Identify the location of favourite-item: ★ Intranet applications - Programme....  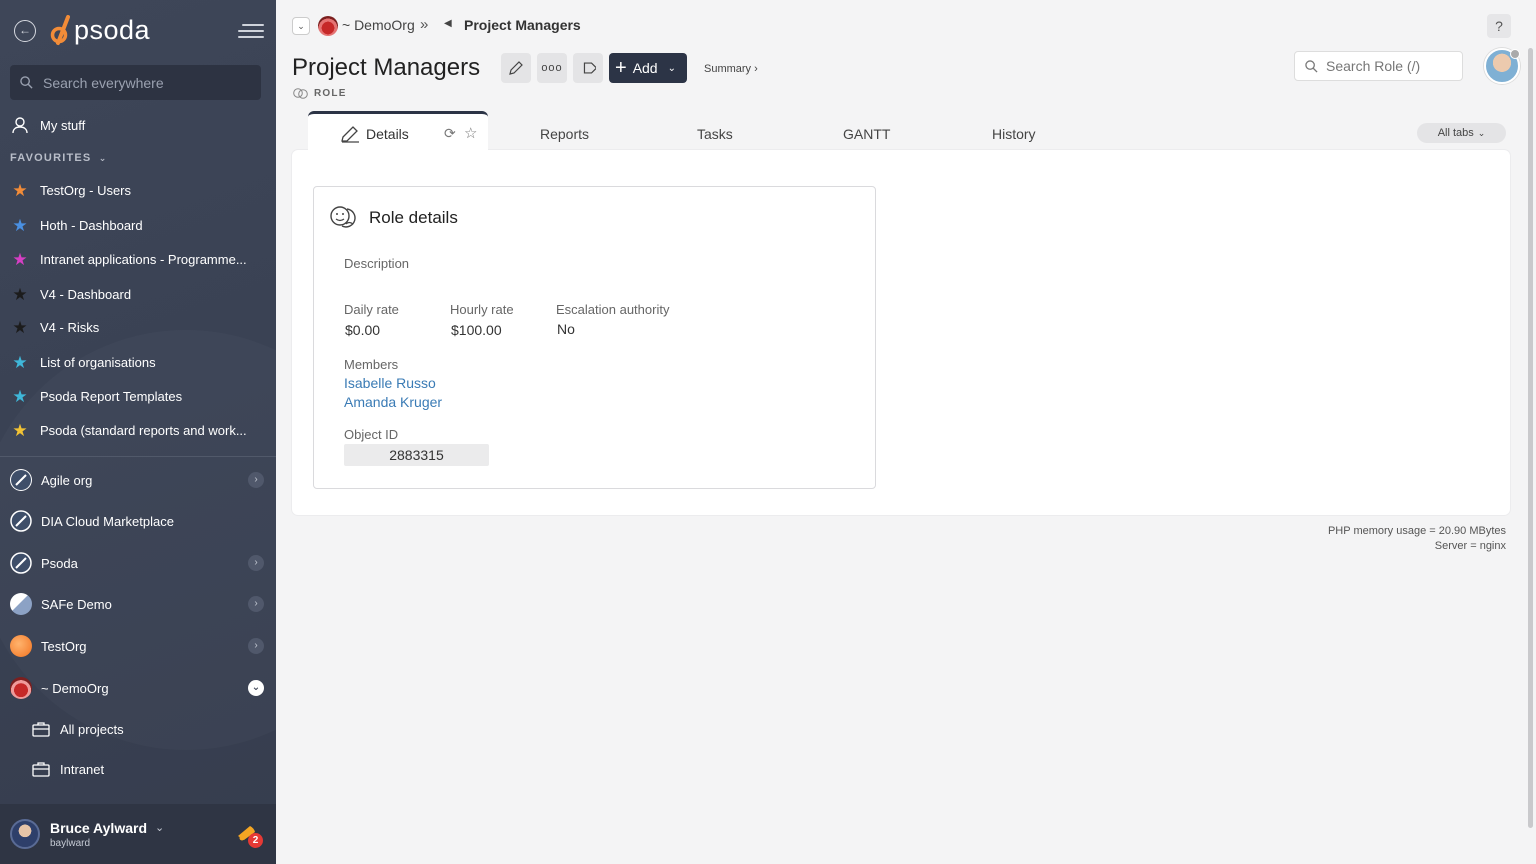
(138, 259).